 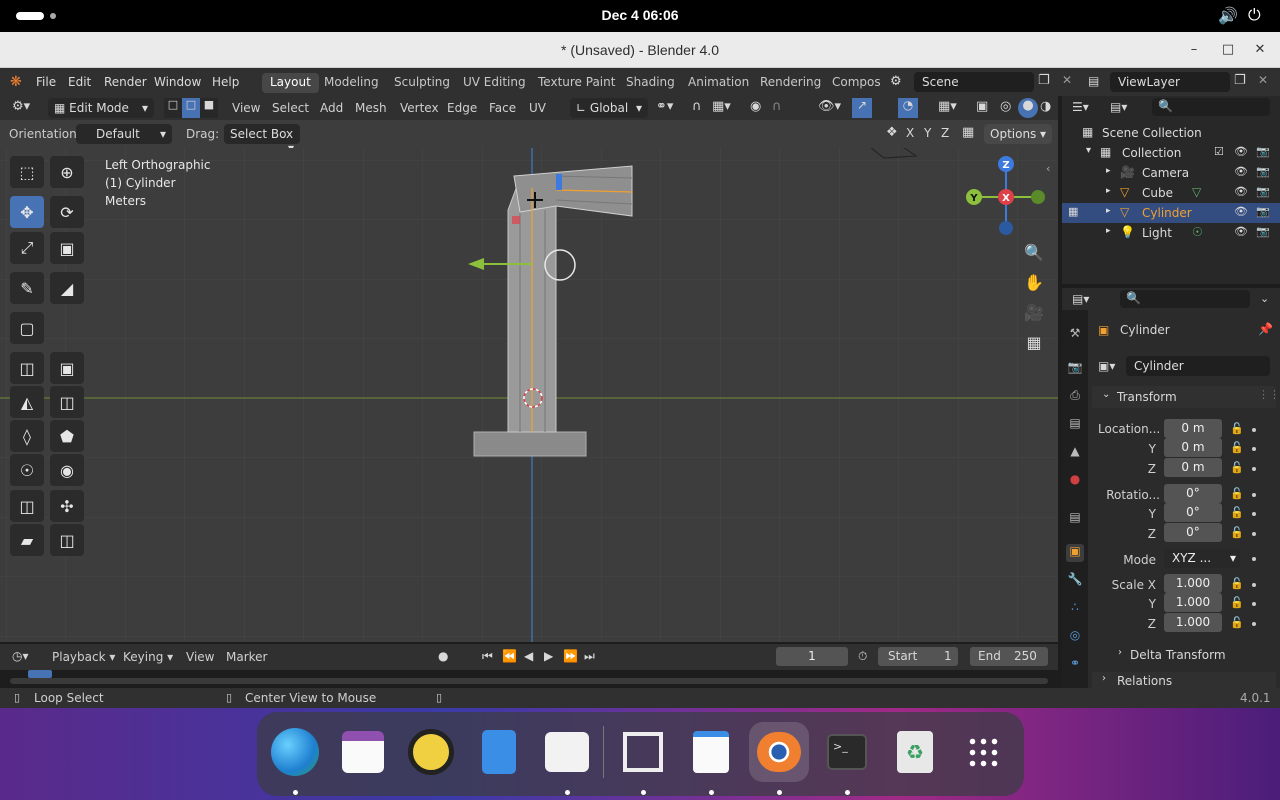 I want to click on editor-type-icon: ⚙▾, so click(x=21, y=106).